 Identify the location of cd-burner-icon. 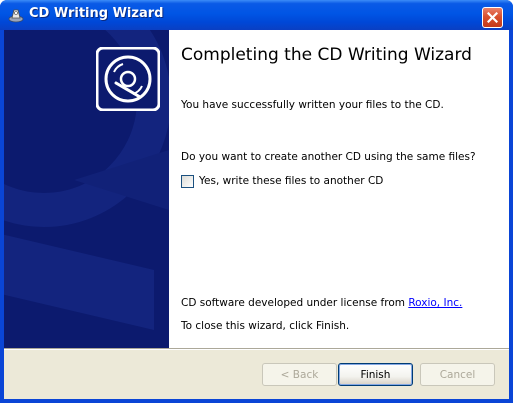
(16, 15).